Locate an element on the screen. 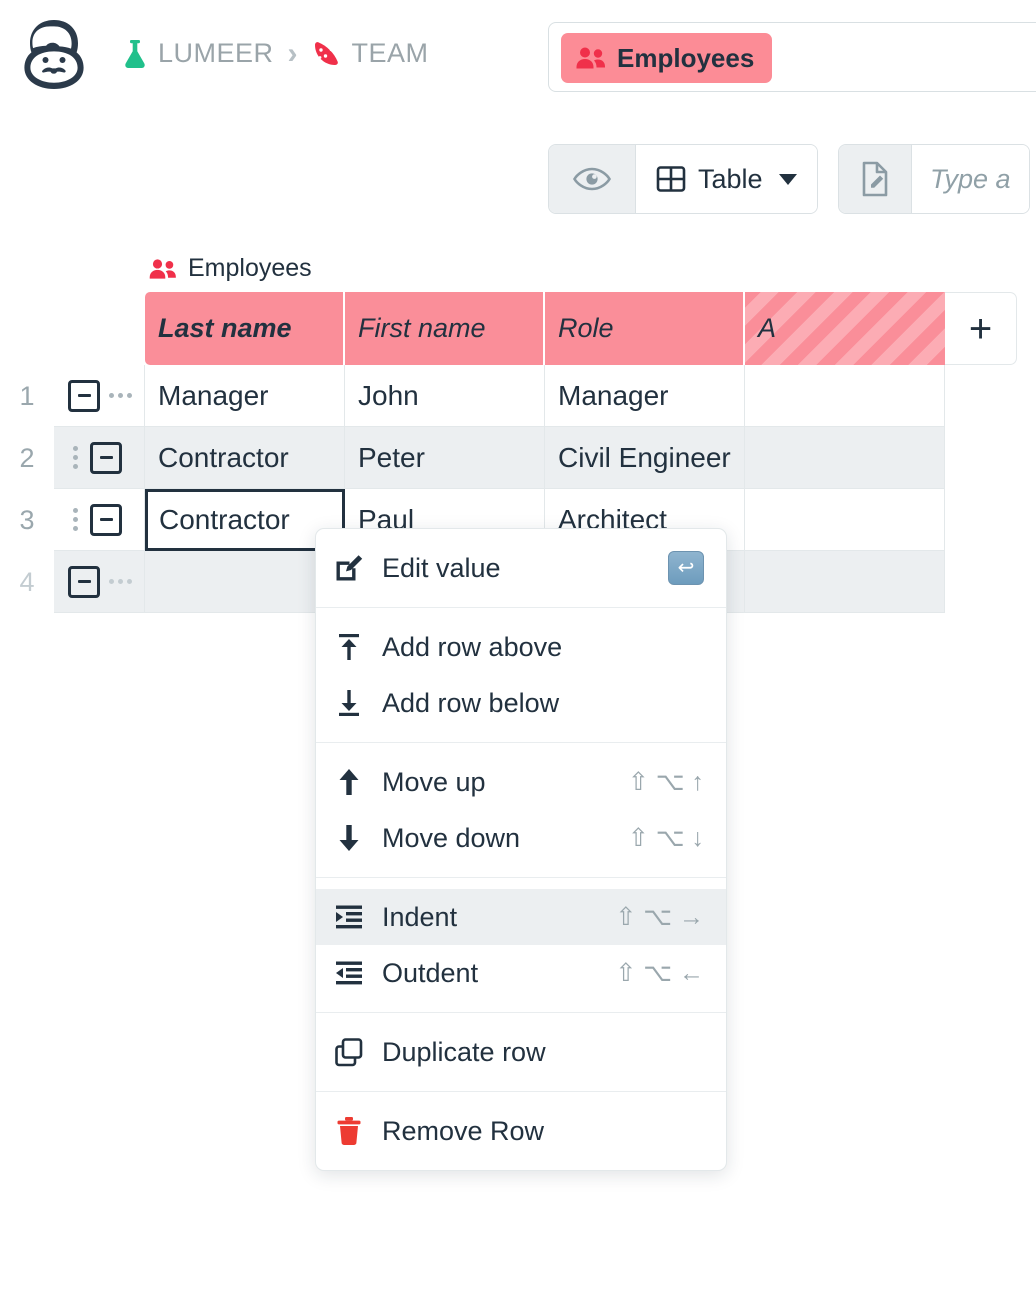  table-title: Employees is located at coordinates (230, 268).